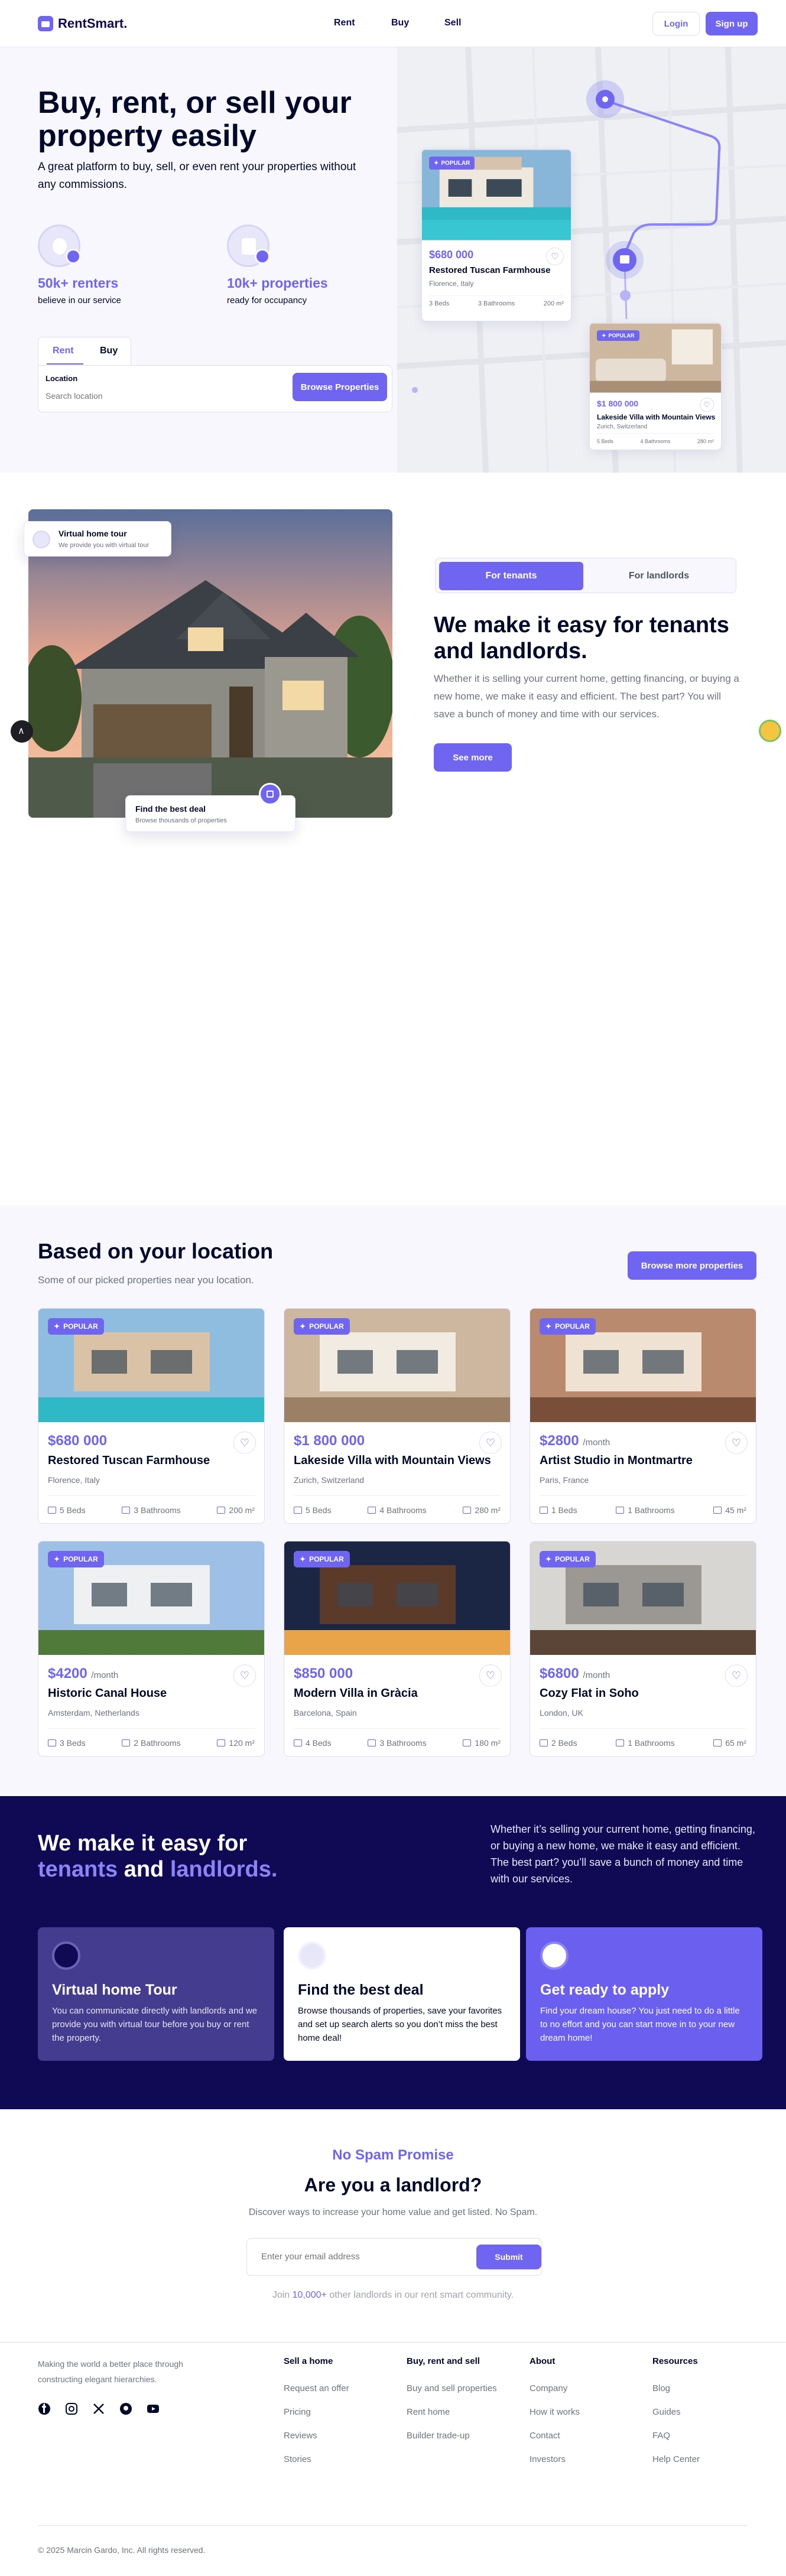  I want to click on footer-link: How it works, so click(555, 2412).